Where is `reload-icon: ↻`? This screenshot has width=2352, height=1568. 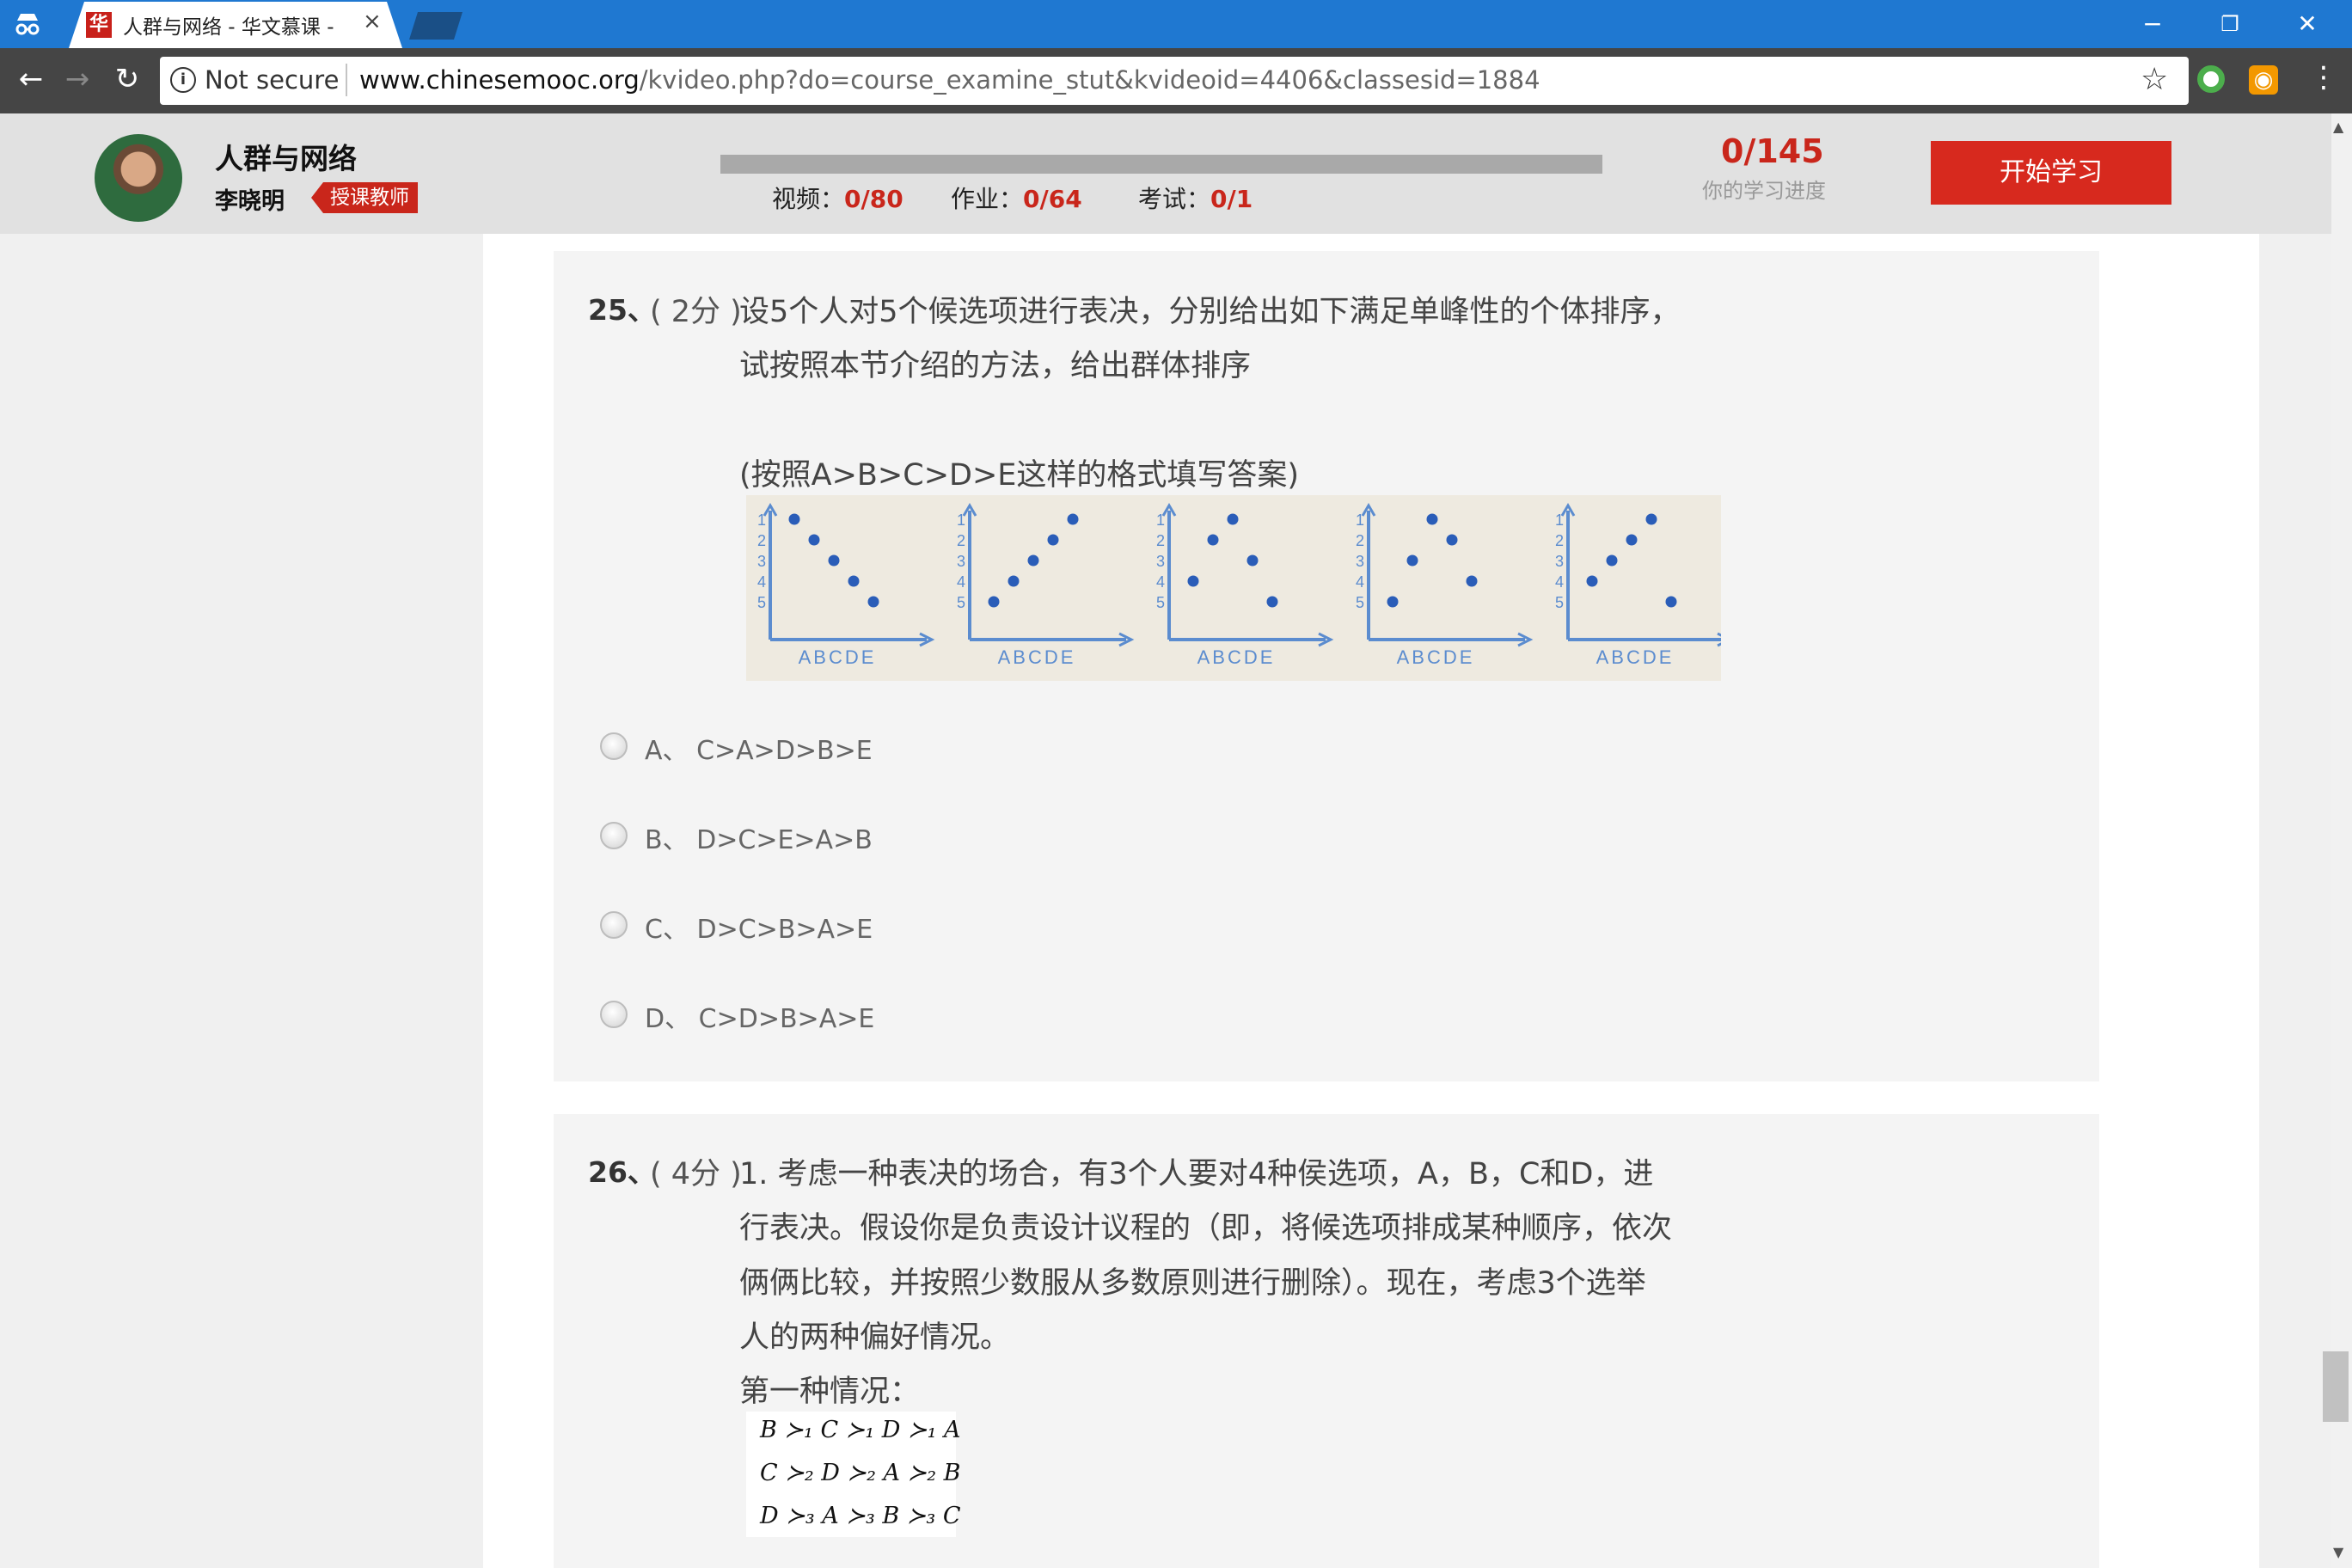
reload-icon: ↻ is located at coordinates (127, 79).